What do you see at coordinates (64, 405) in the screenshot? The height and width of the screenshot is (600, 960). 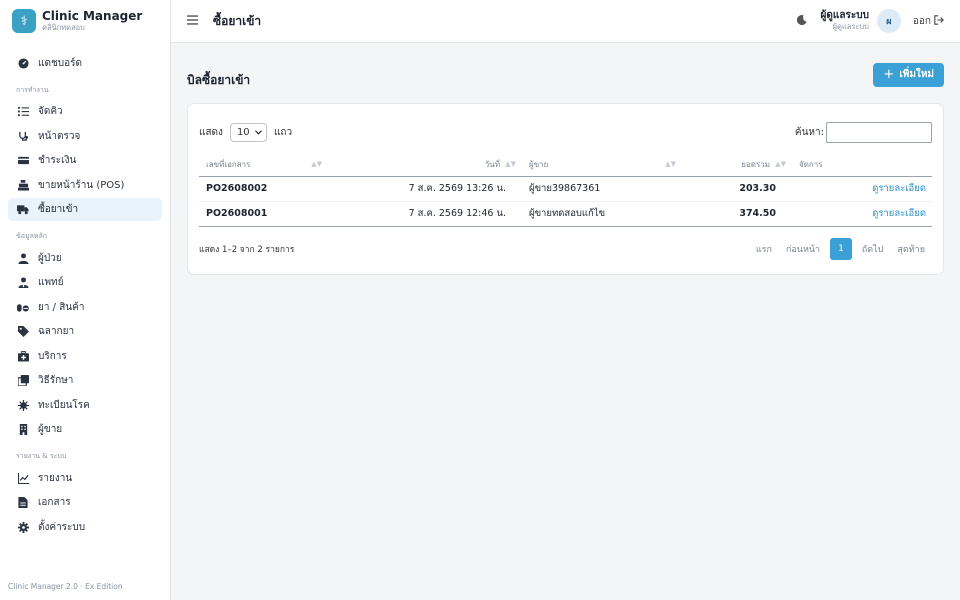 I see `sidebar-item-label: ทะเบียนโรค` at bounding box center [64, 405].